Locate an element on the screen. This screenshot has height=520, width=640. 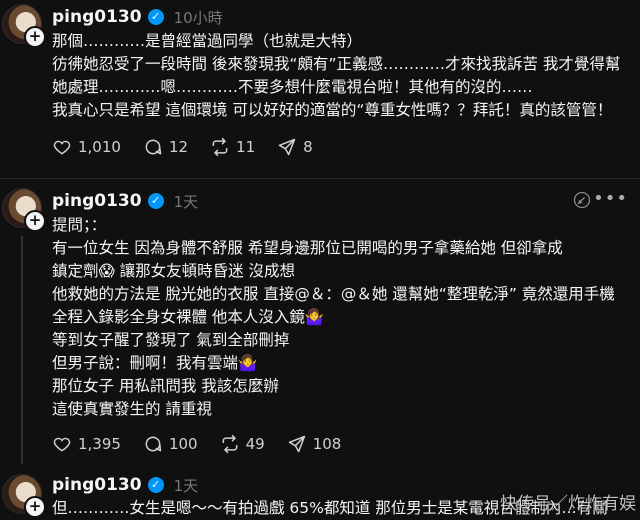
repost-button: 49 is located at coordinates (242, 444).